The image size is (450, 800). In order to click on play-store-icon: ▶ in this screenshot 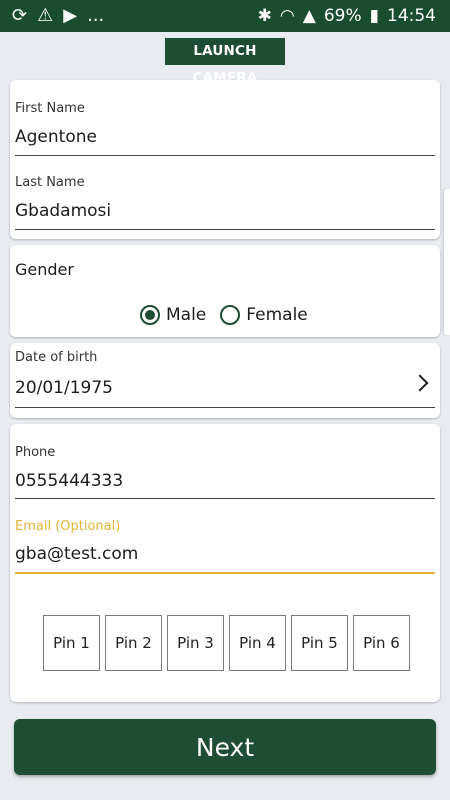, I will do `click(70, 15)`.